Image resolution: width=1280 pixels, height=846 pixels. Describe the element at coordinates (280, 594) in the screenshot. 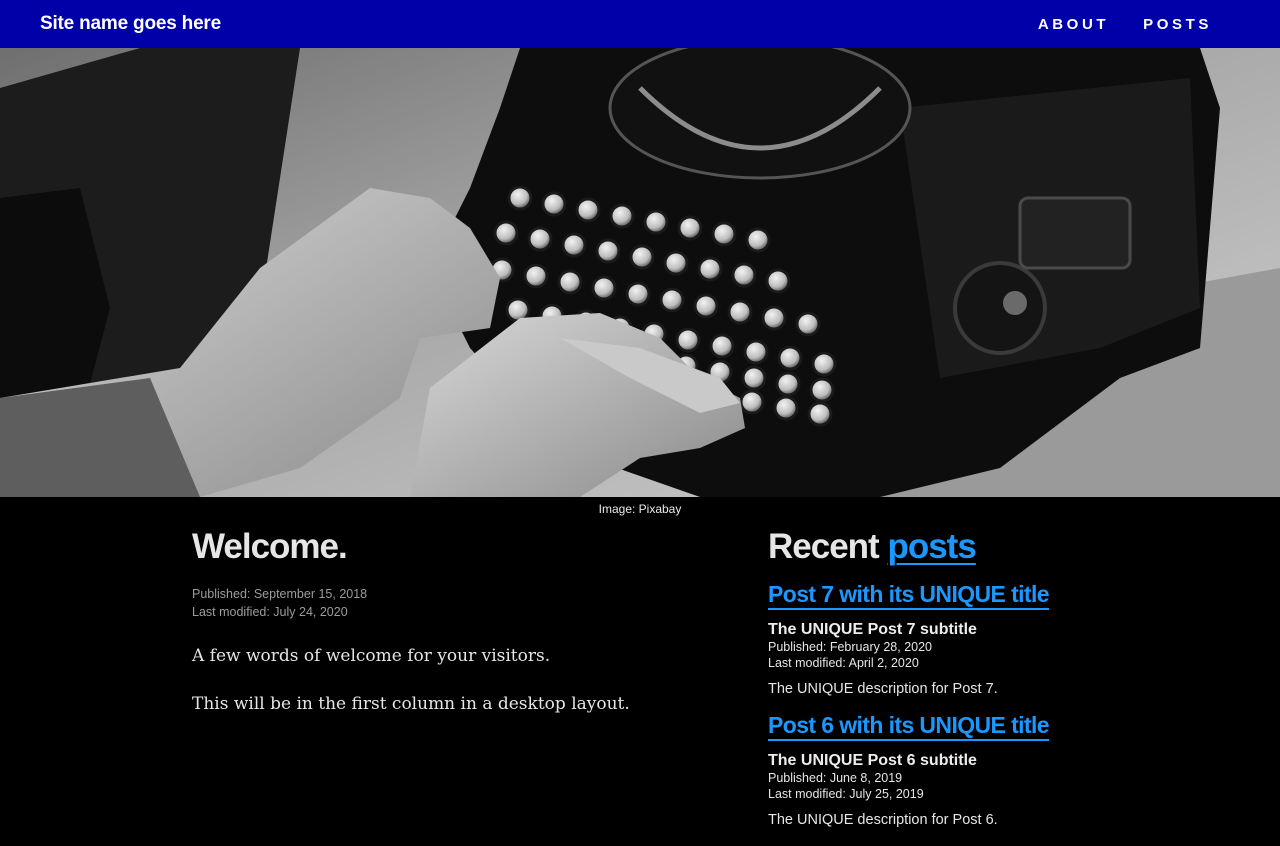

I see `welcome-published: Published: September 15, 2018` at that location.